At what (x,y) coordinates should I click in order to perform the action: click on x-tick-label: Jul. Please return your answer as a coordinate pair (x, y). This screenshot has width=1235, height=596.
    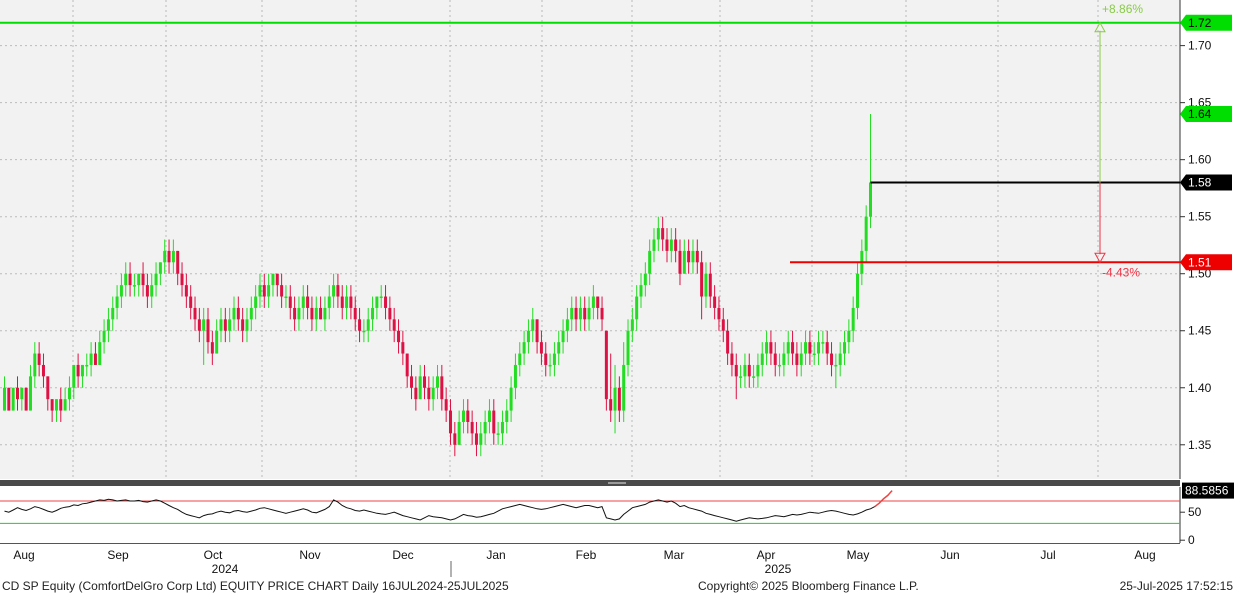
    Looking at the image, I should click on (1047, 555).